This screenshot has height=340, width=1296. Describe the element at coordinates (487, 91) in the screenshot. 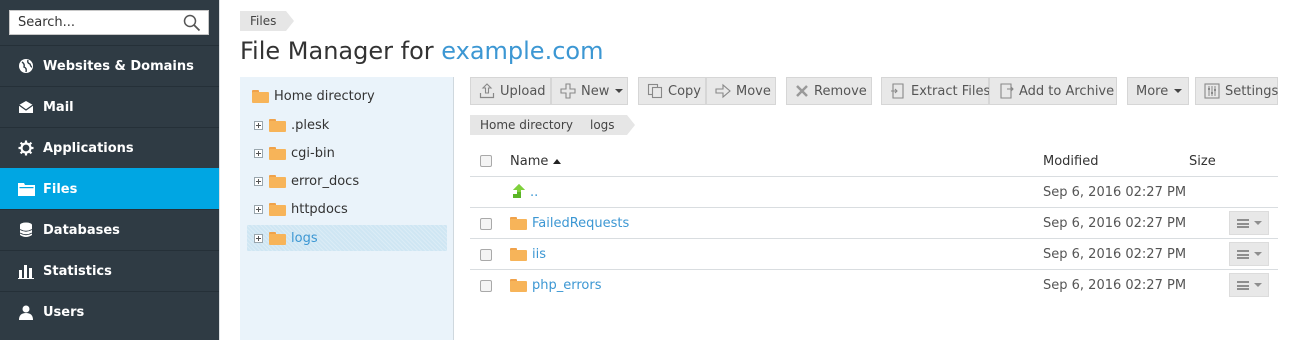

I see `upload-icon` at that location.